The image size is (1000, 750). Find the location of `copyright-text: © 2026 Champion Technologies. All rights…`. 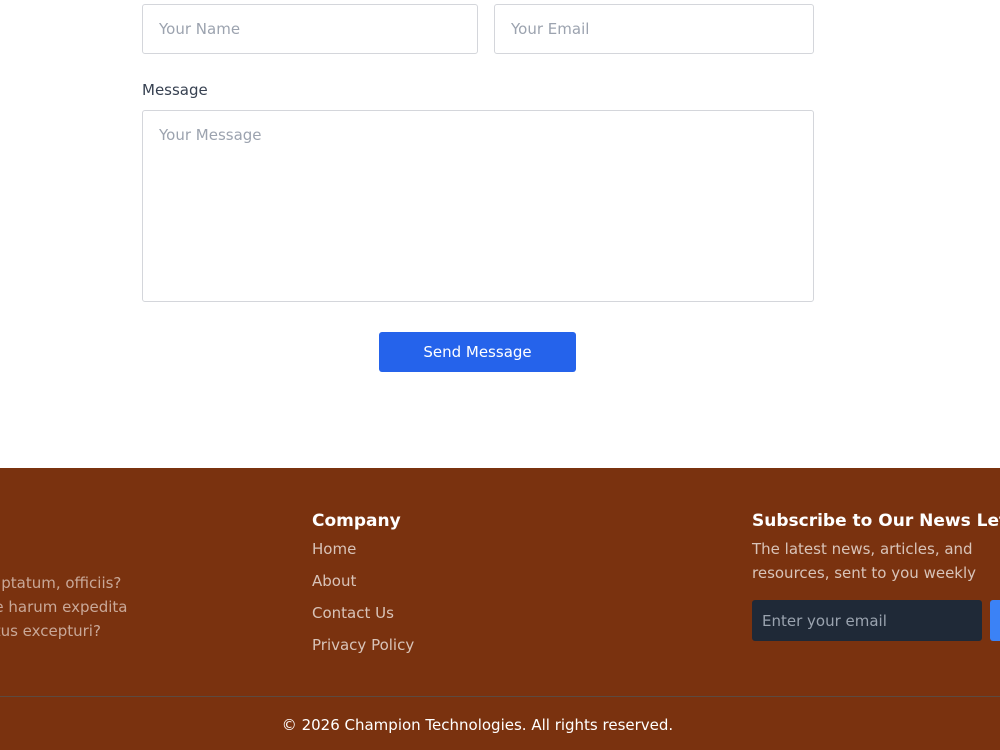

copyright-text: © 2026 Champion Technologies. All rights… is located at coordinates (477, 725).